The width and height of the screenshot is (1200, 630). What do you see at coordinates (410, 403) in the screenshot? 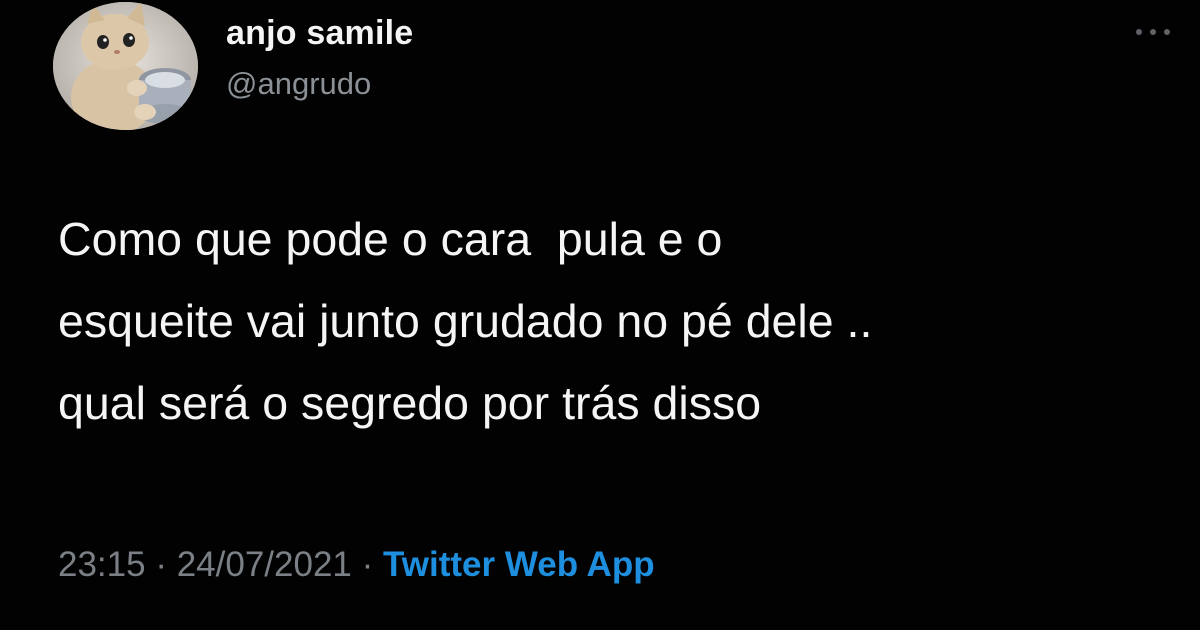
I see `tweet-text-line: qual será o segredo por trás disso` at bounding box center [410, 403].